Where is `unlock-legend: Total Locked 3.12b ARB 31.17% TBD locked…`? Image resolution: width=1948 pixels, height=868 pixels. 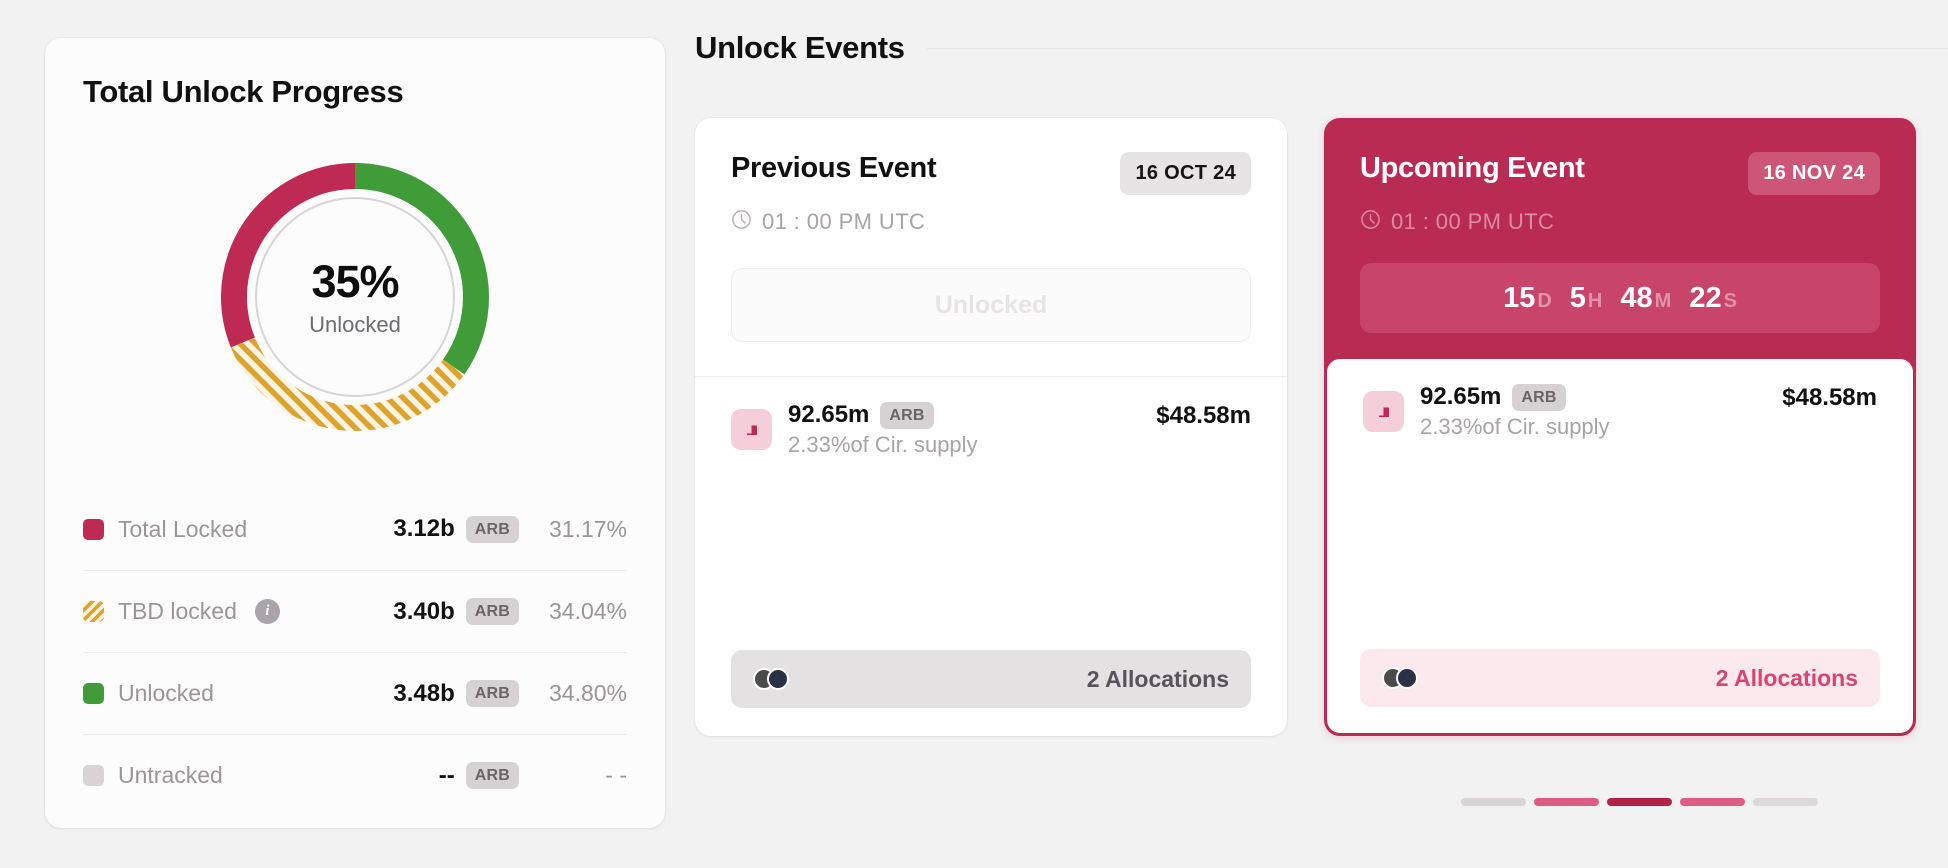
unlock-legend: Total Locked 3.12b ARB 31.17% TBD locked… is located at coordinates (355, 652).